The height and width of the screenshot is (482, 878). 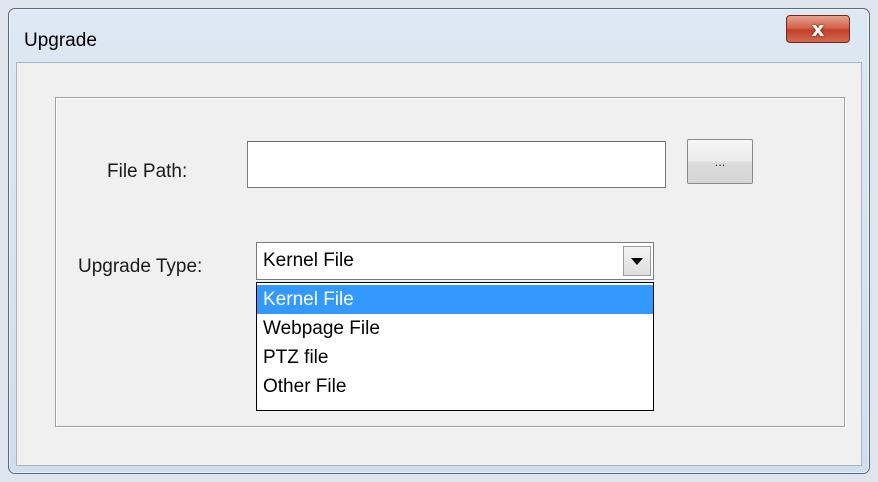 What do you see at coordinates (455, 357) in the screenshot?
I see `dropdown-option-ptz-file: PTZ file` at bounding box center [455, 357].